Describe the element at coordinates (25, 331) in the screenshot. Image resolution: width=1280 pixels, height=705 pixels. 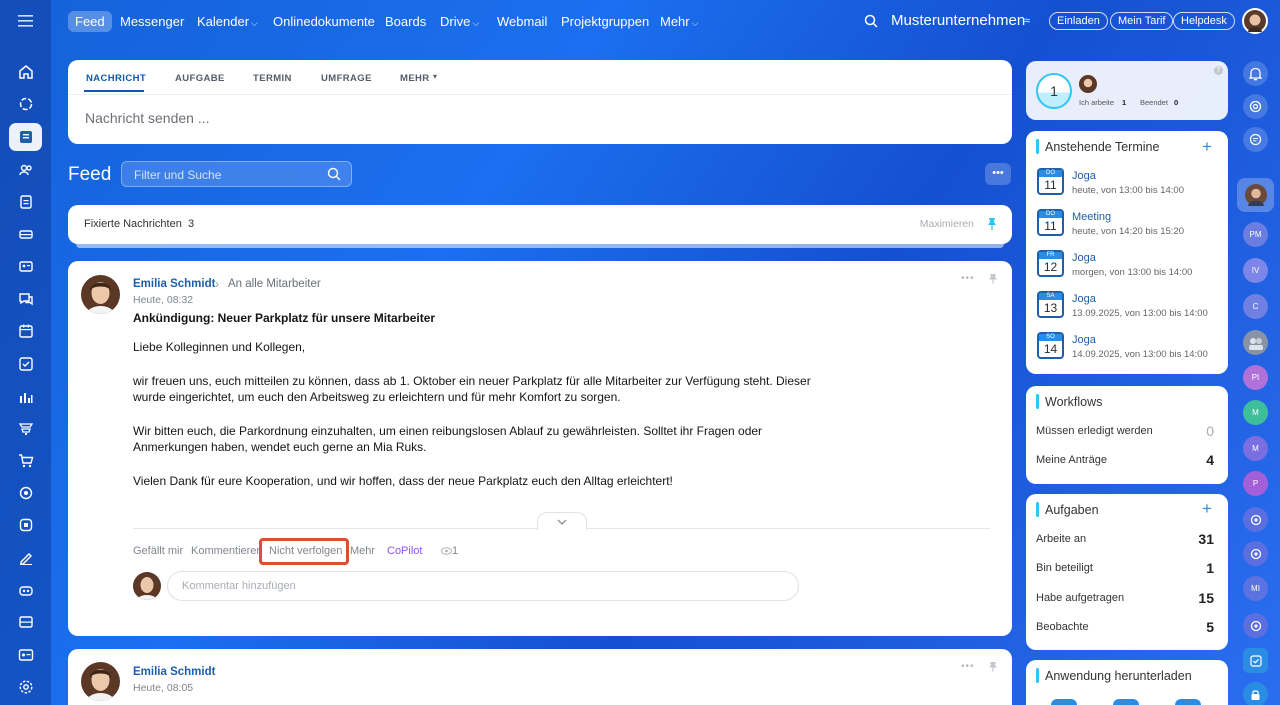
I see `calendar-icon` at that location.